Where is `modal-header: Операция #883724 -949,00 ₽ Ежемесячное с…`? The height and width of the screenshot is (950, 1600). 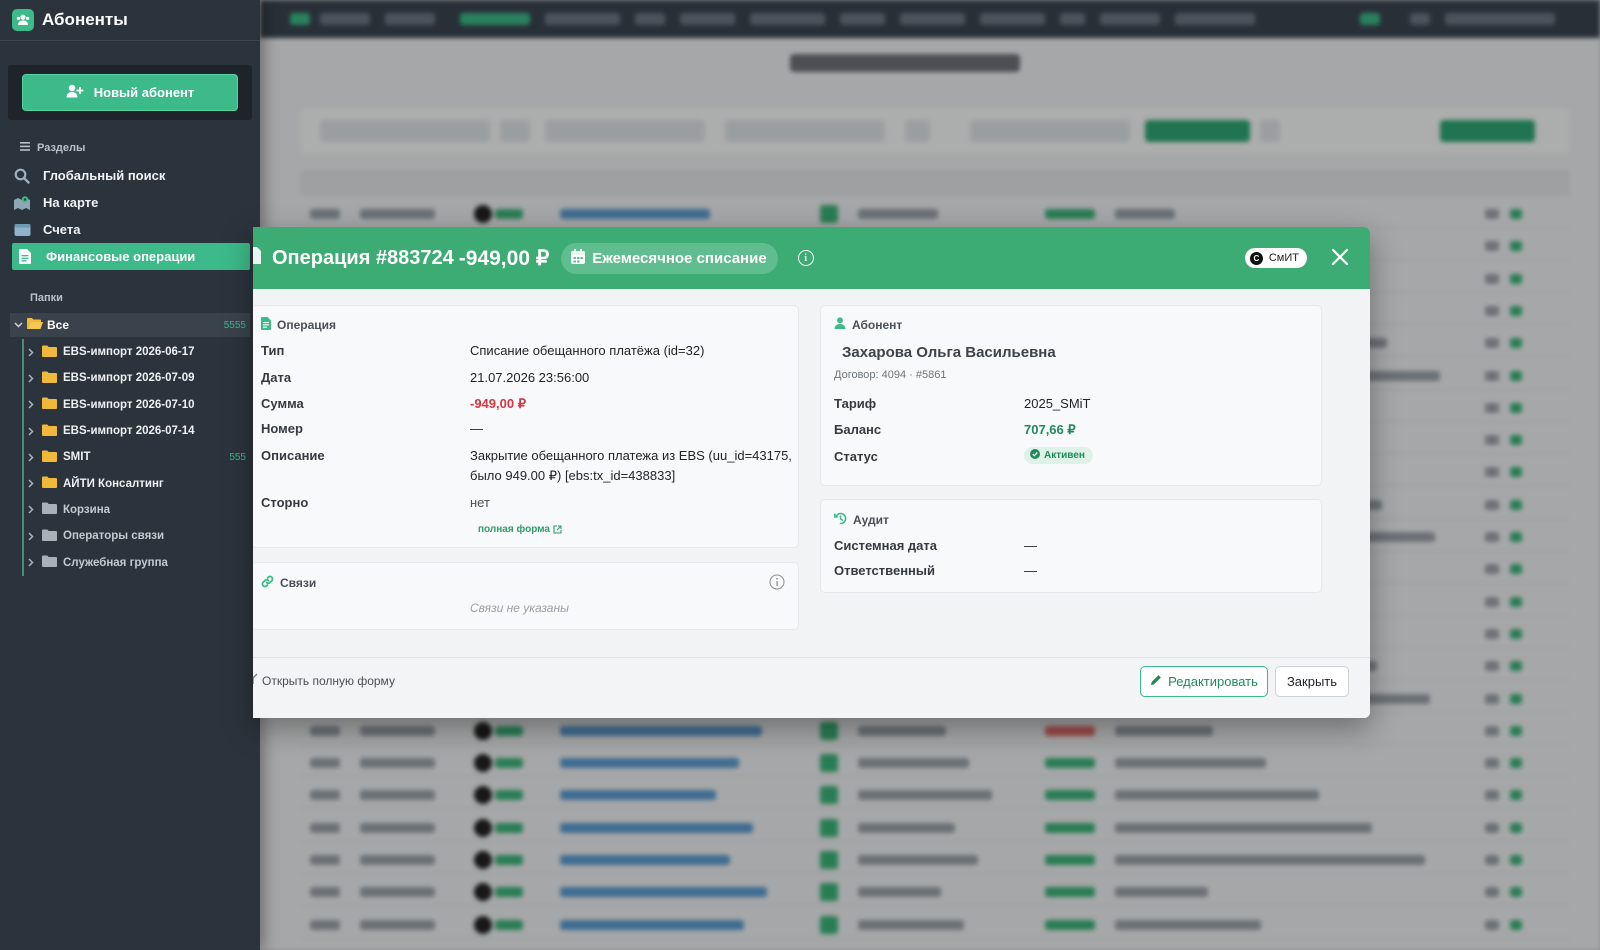 modal-header: Операция #883724 -949,00 ₽ Ежемесячное с… is located at coordinates (811, 258).